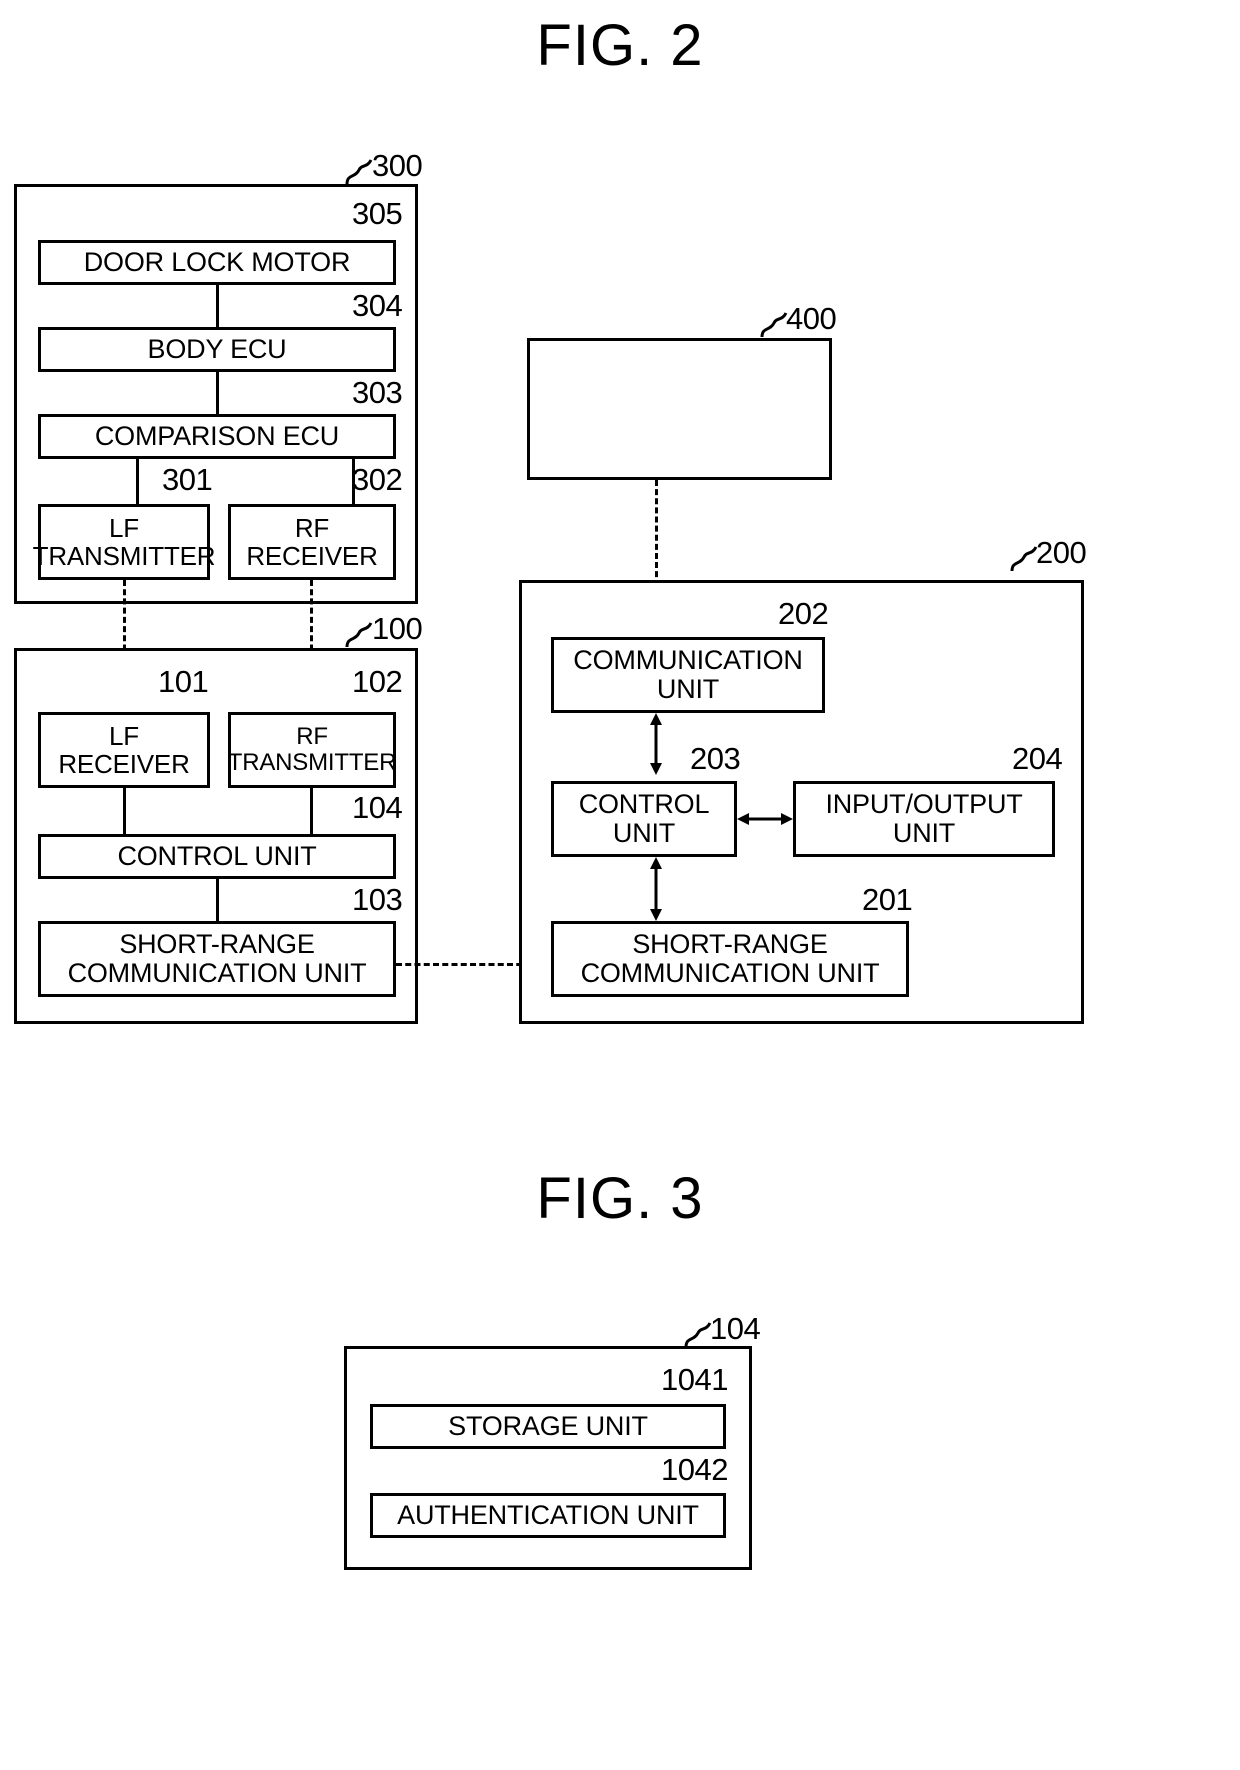 This screenshot has height=1770, width=1240. Describe the element at coordinates (377, 479) in the screenshot. I see `ref-302: 302` at that location.